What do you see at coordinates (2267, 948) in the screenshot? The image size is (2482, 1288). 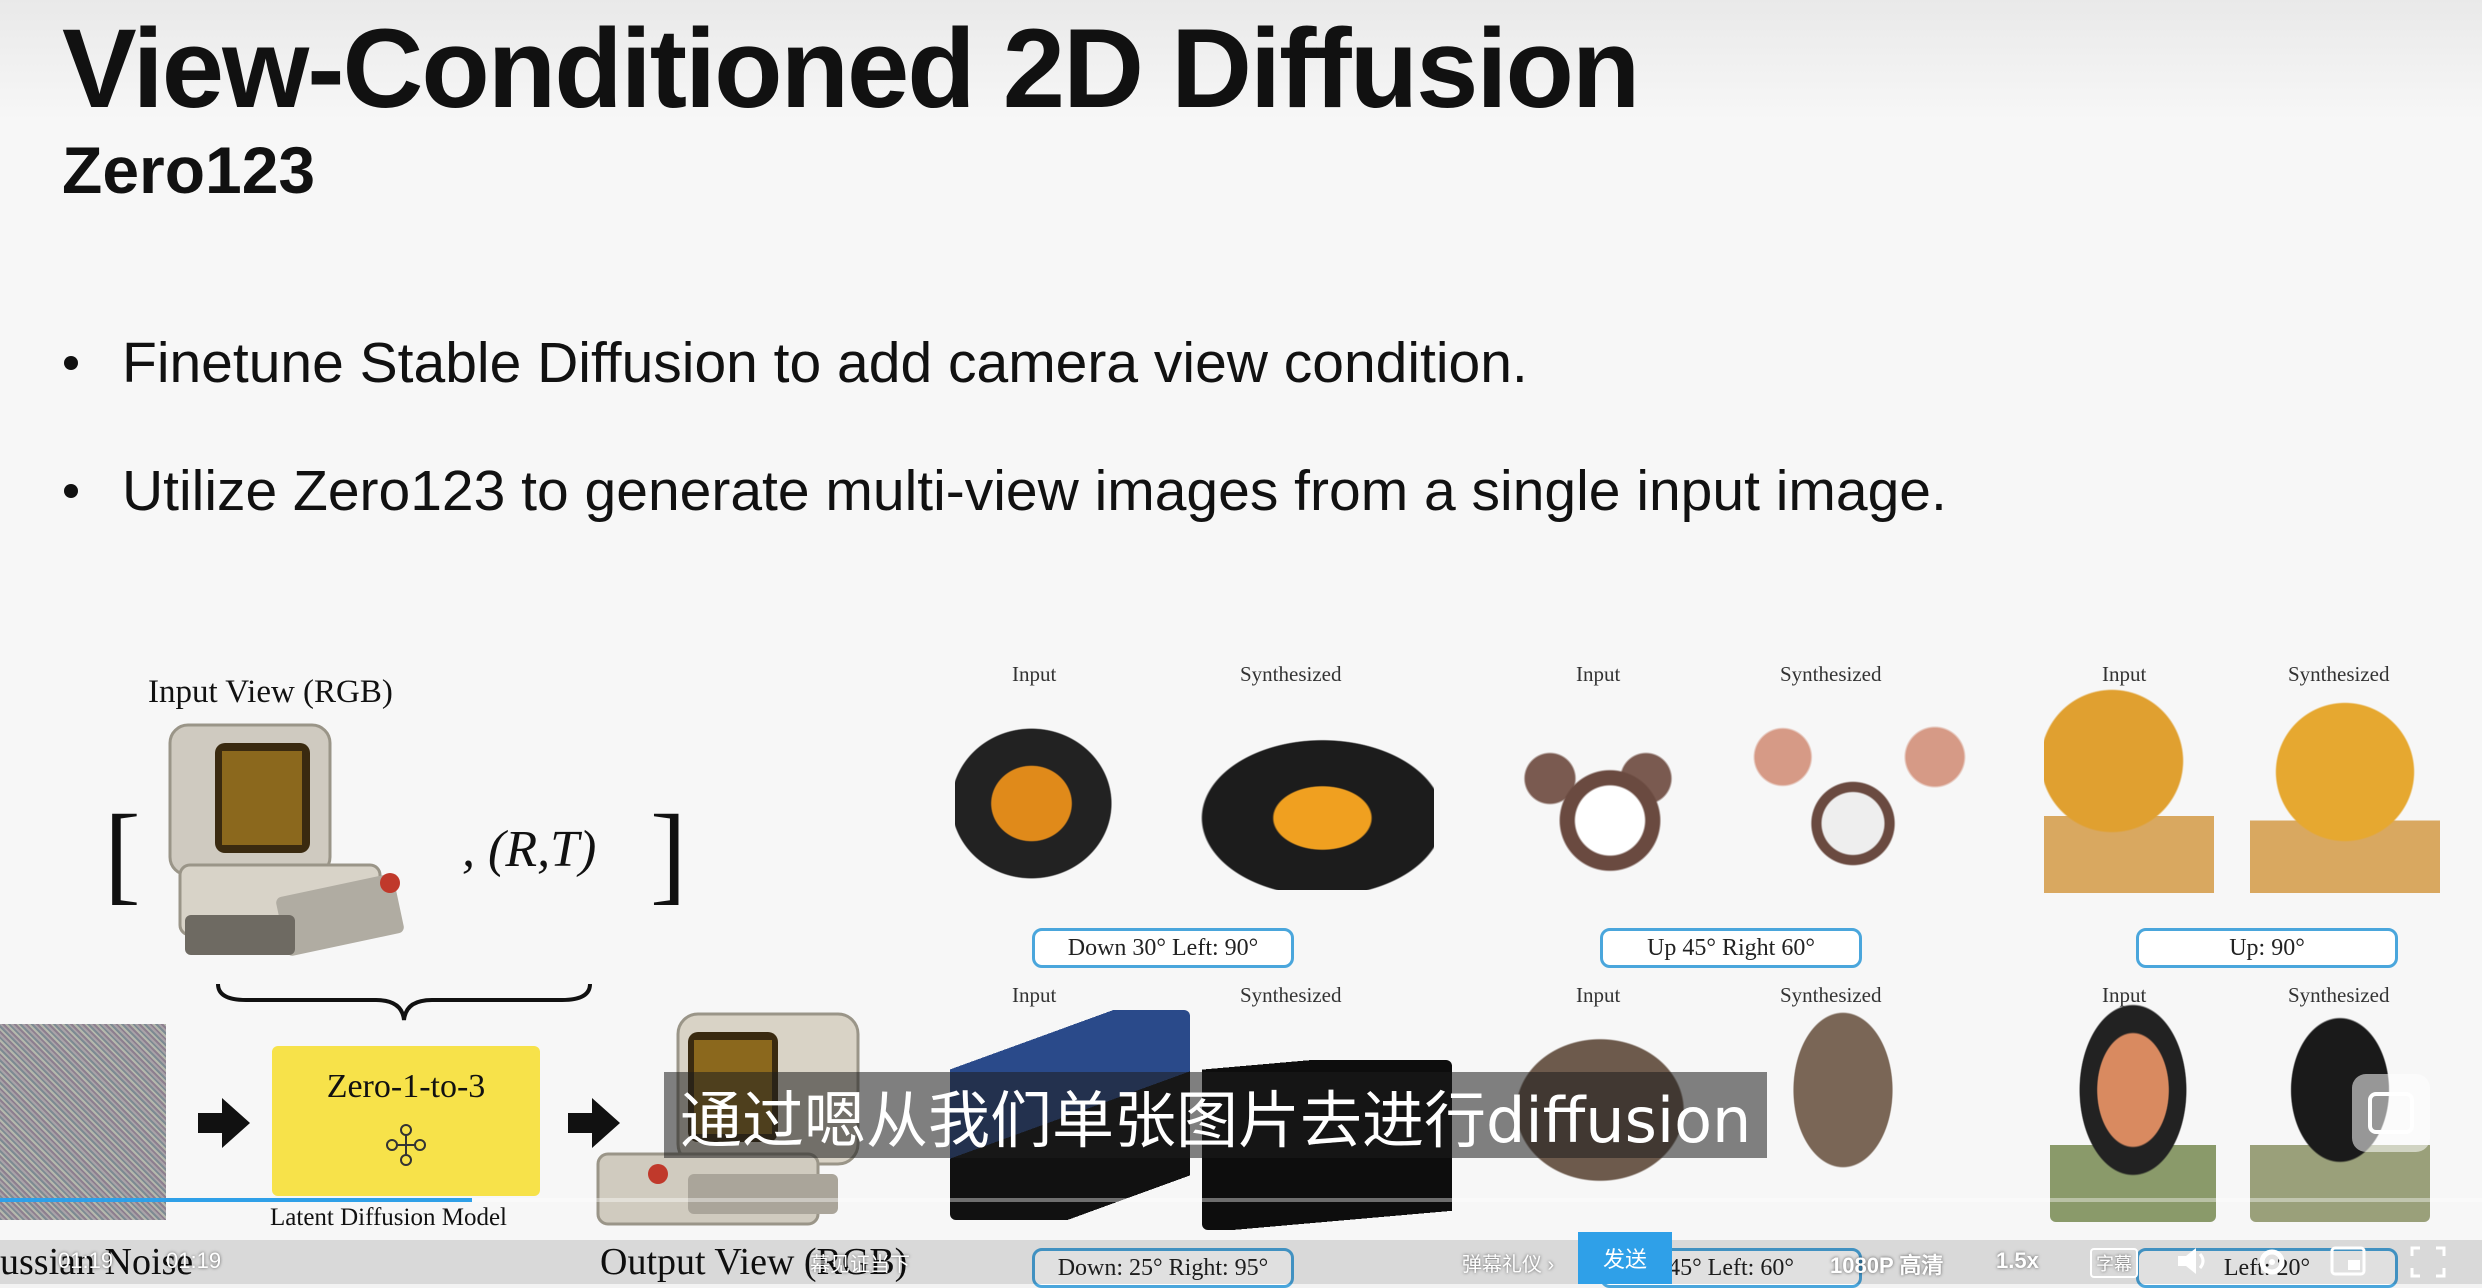 I see `view-pill: Up: 90°` at bounding box center [2267, 948].